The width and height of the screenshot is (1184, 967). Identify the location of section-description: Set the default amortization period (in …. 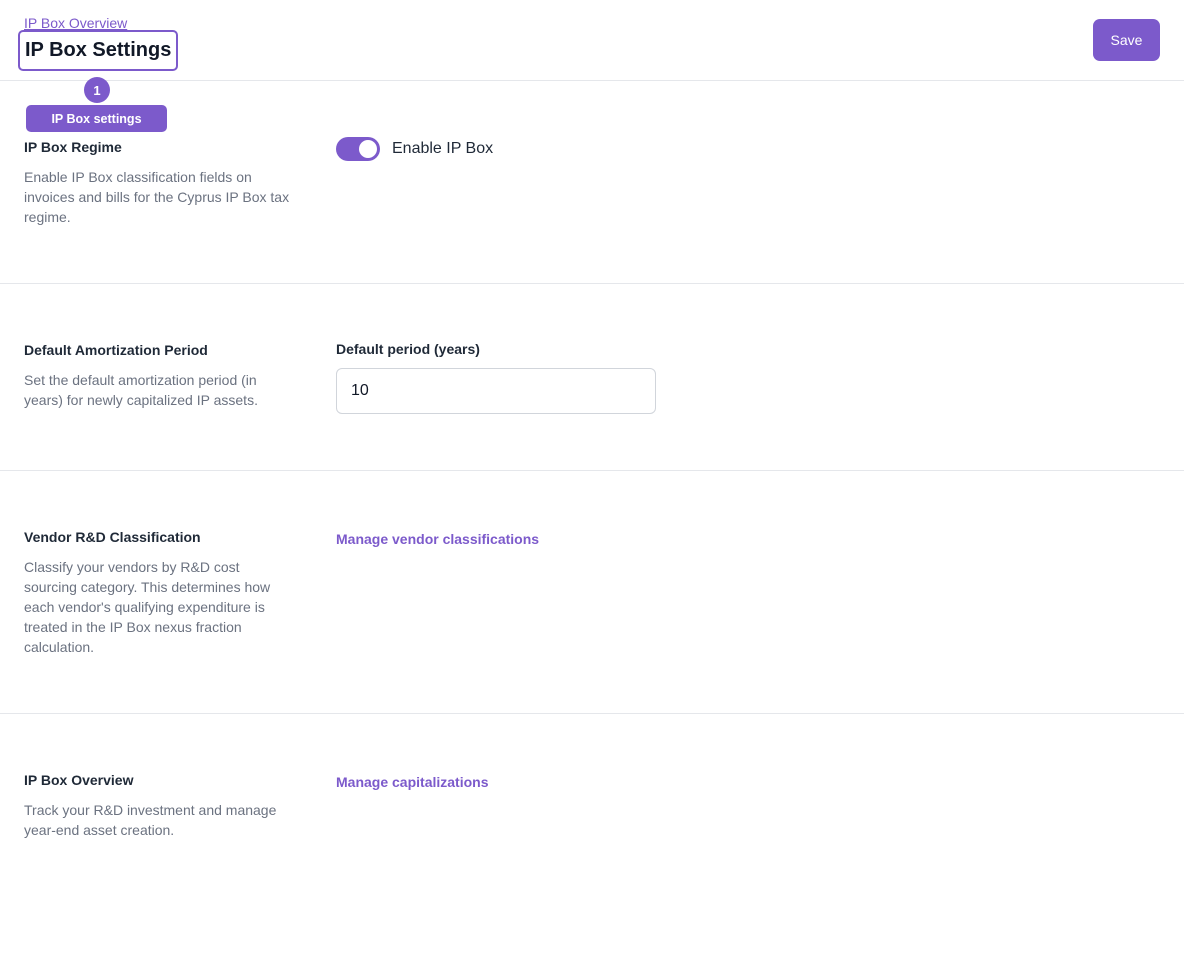
(141, 390).